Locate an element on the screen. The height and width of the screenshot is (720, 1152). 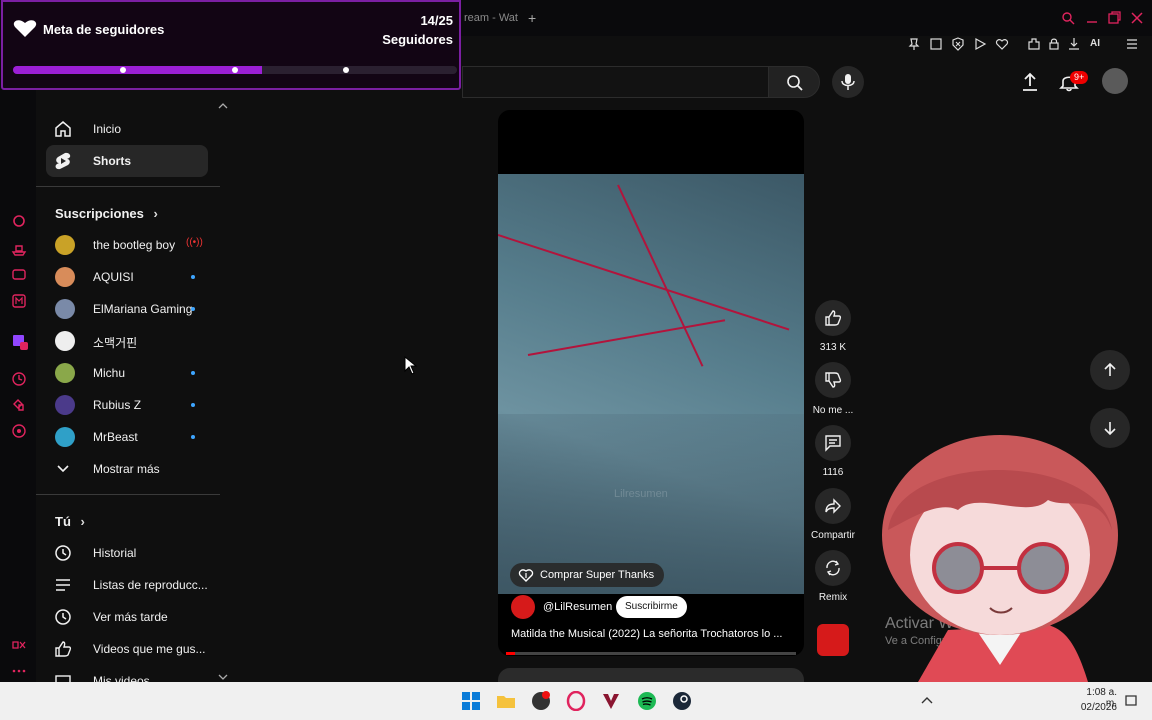
show-more-label: Mostrar más is located at coordinates (126, 469).